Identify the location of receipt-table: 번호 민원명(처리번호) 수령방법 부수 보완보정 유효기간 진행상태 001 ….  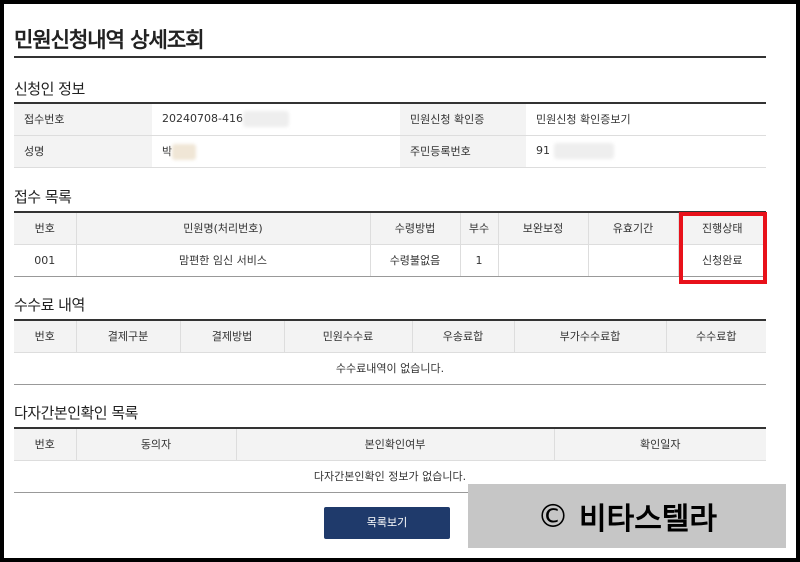
(390, 244).